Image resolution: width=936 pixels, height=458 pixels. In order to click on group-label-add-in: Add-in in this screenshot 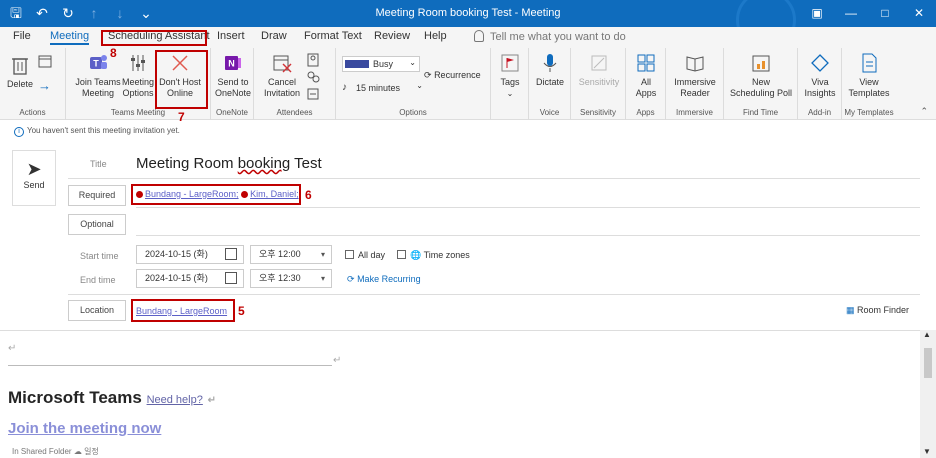, I will do `click(819, 112)`.